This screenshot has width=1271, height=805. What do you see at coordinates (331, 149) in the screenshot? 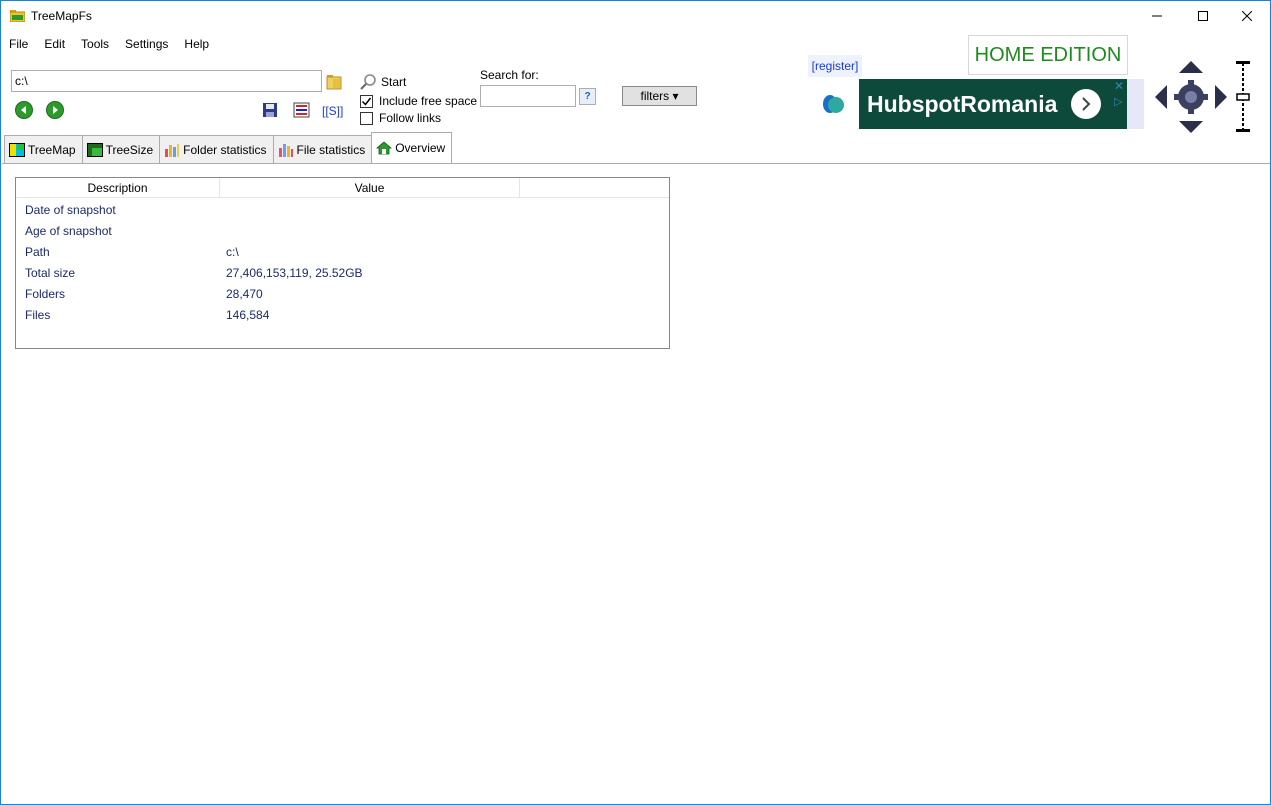
I see `tab-file-statistics-label: File statistics` at bounding box center [331, 149].